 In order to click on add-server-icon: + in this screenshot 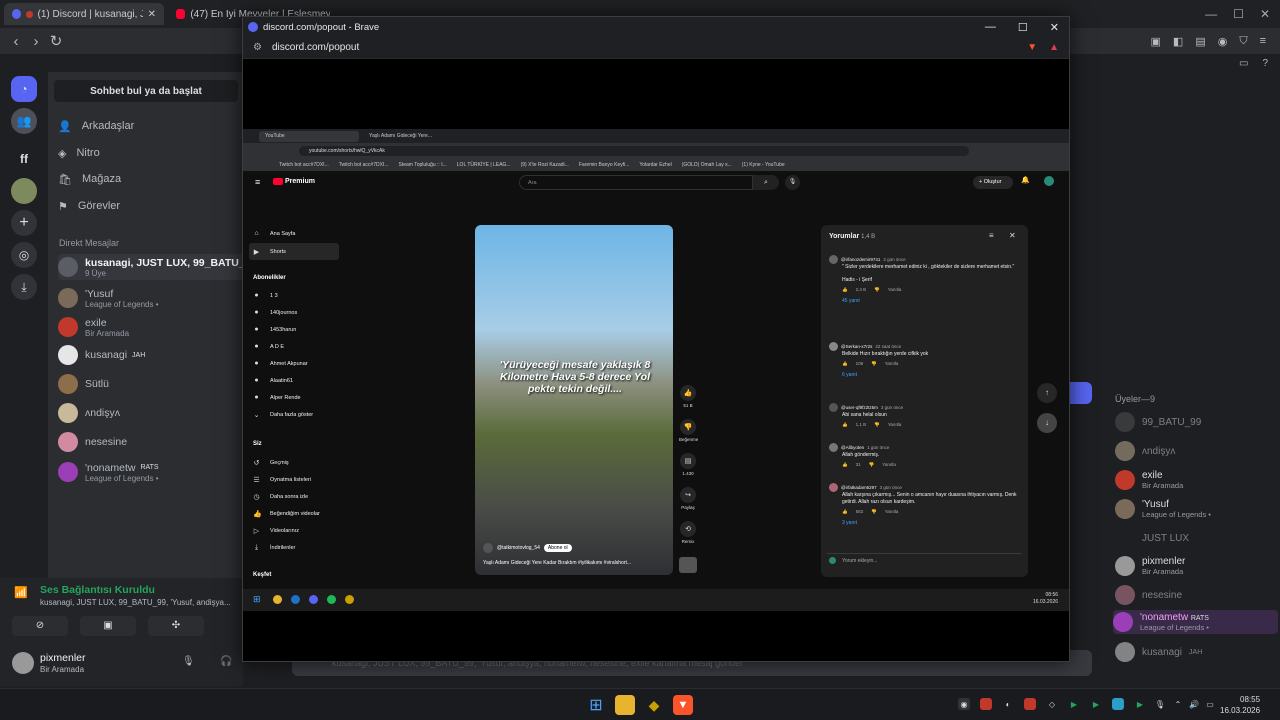, I will do `click(24, 223)`.